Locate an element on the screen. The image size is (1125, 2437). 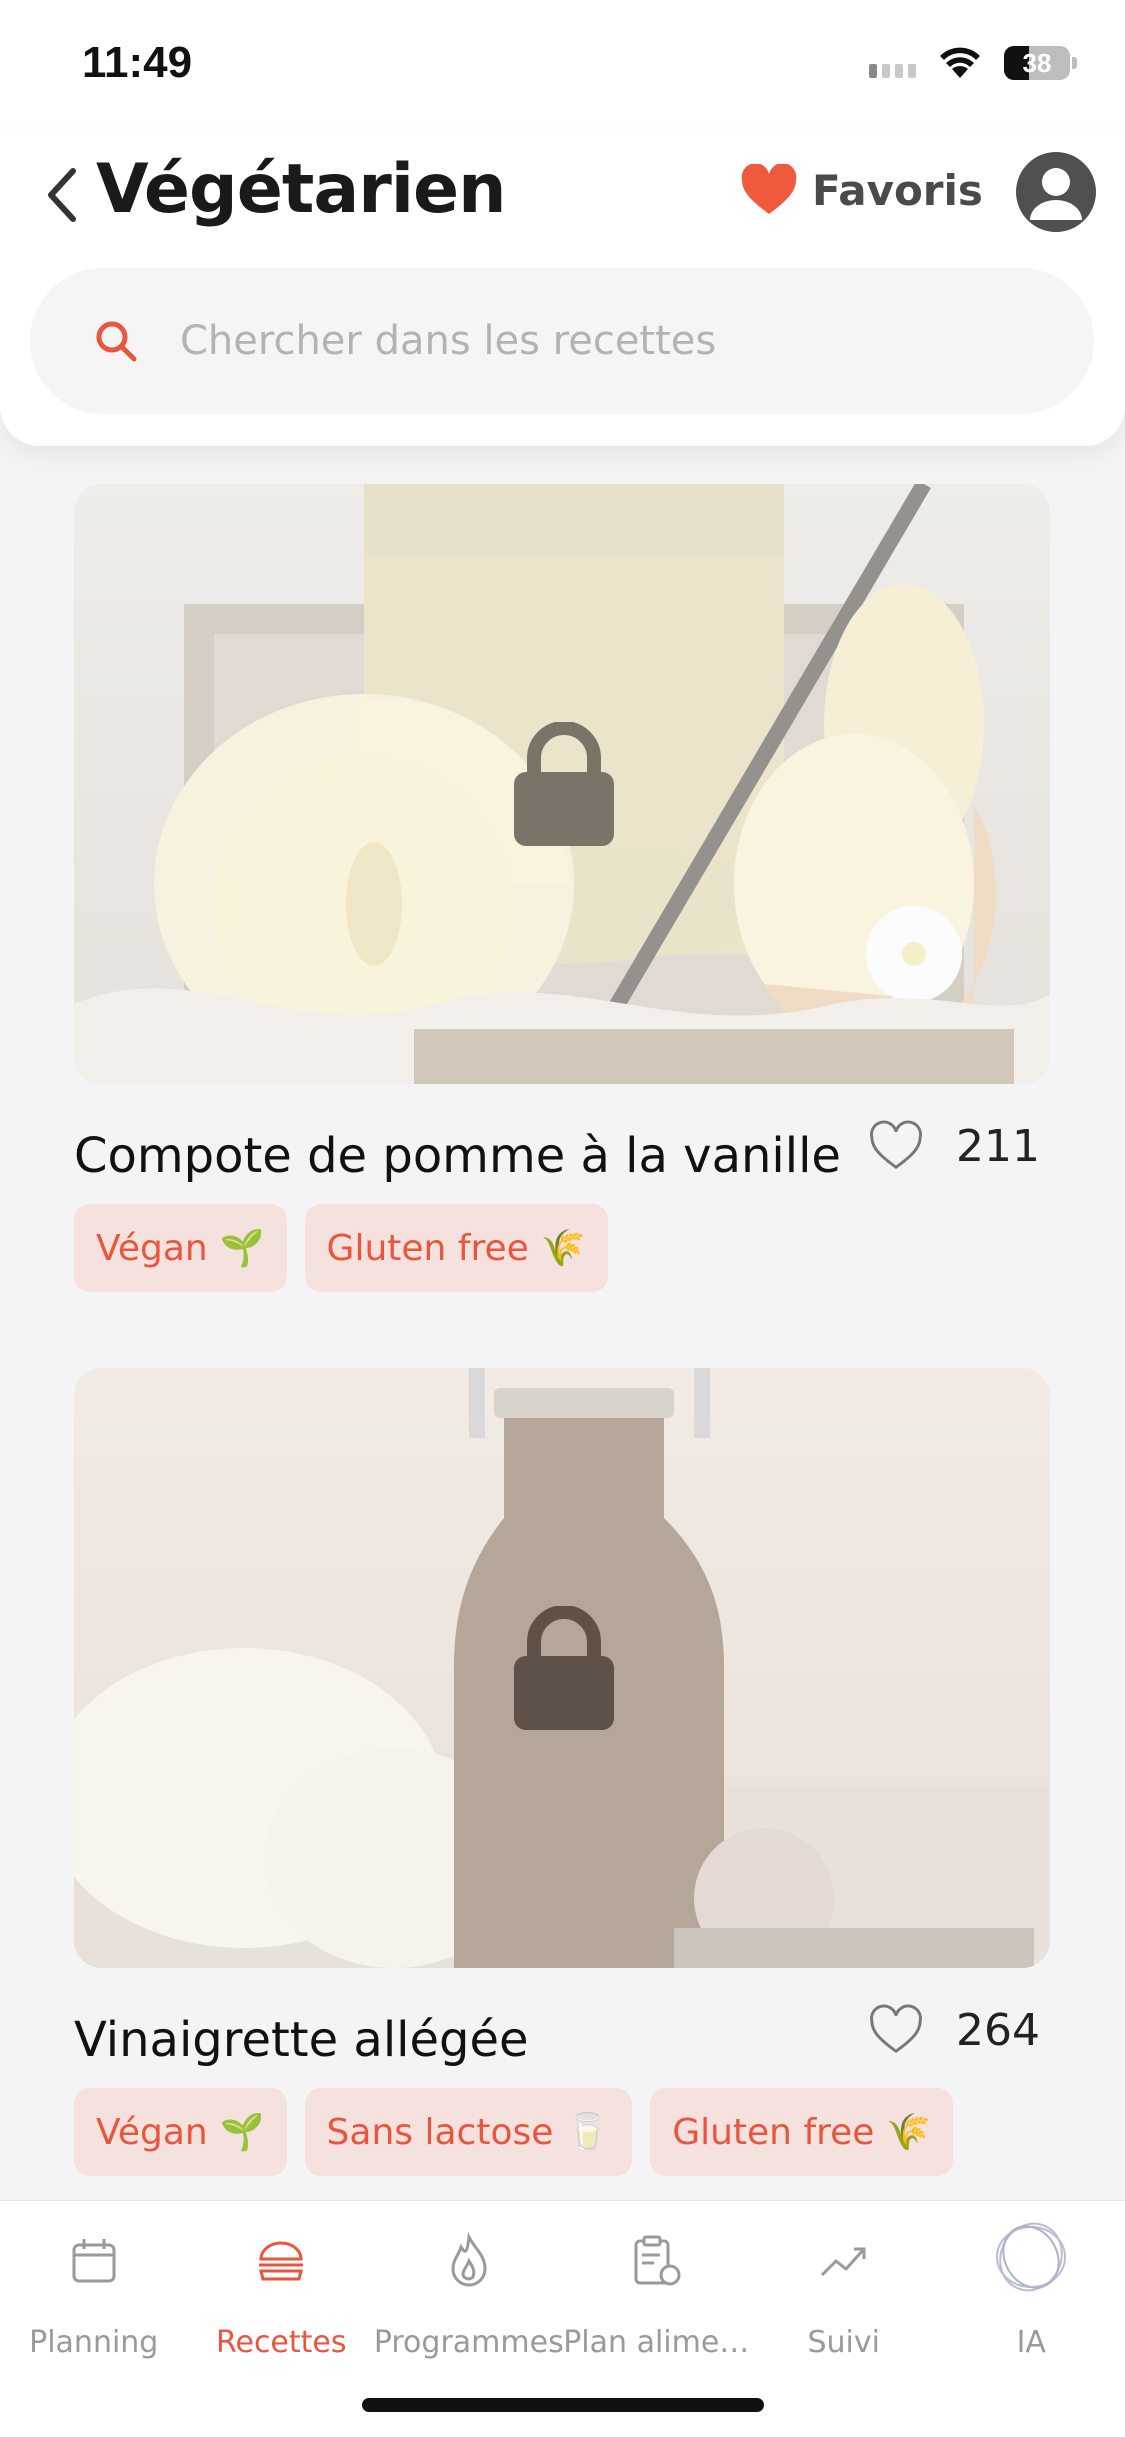
back-button is located at coordinates (62, 195).